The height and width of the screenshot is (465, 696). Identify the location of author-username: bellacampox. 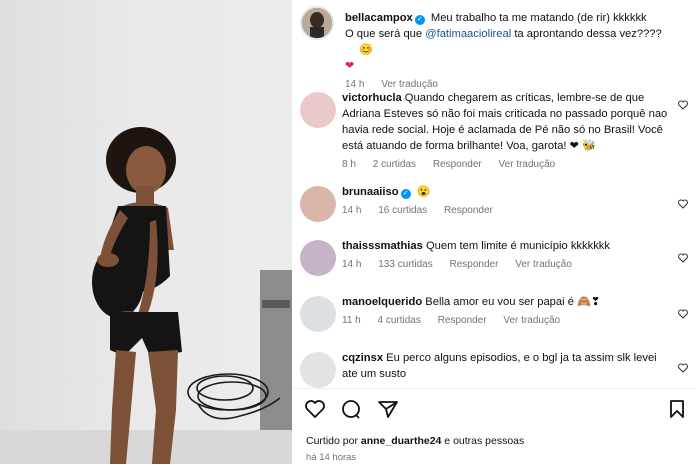
(379, 18).